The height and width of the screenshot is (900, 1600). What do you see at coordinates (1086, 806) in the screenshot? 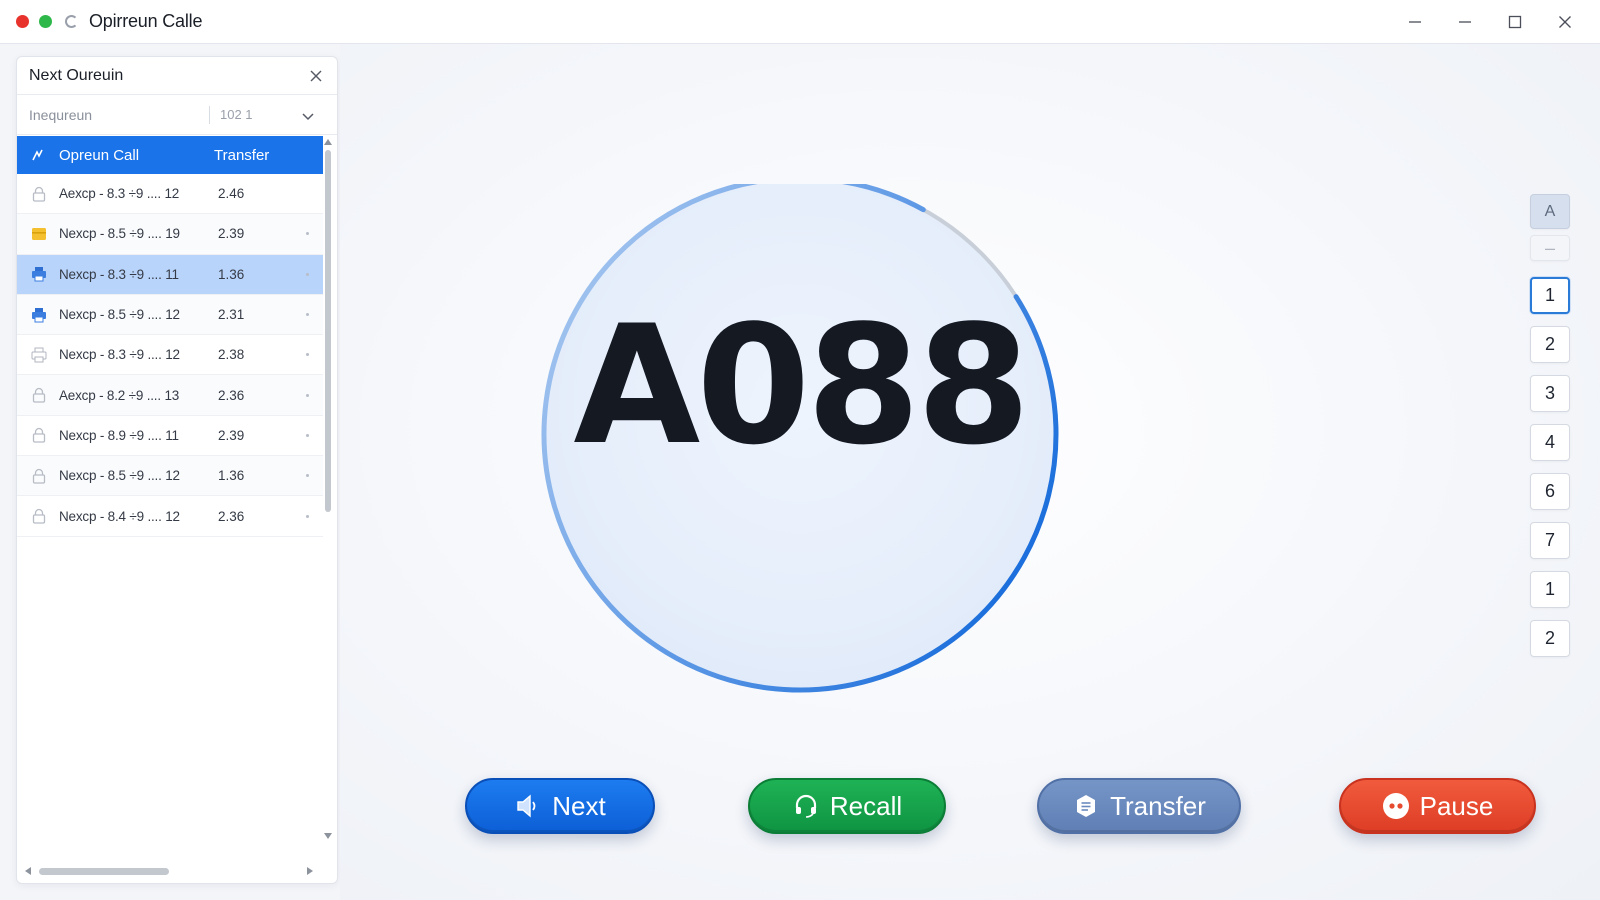
I see `message-icon` at bounding box center [1086, 806].